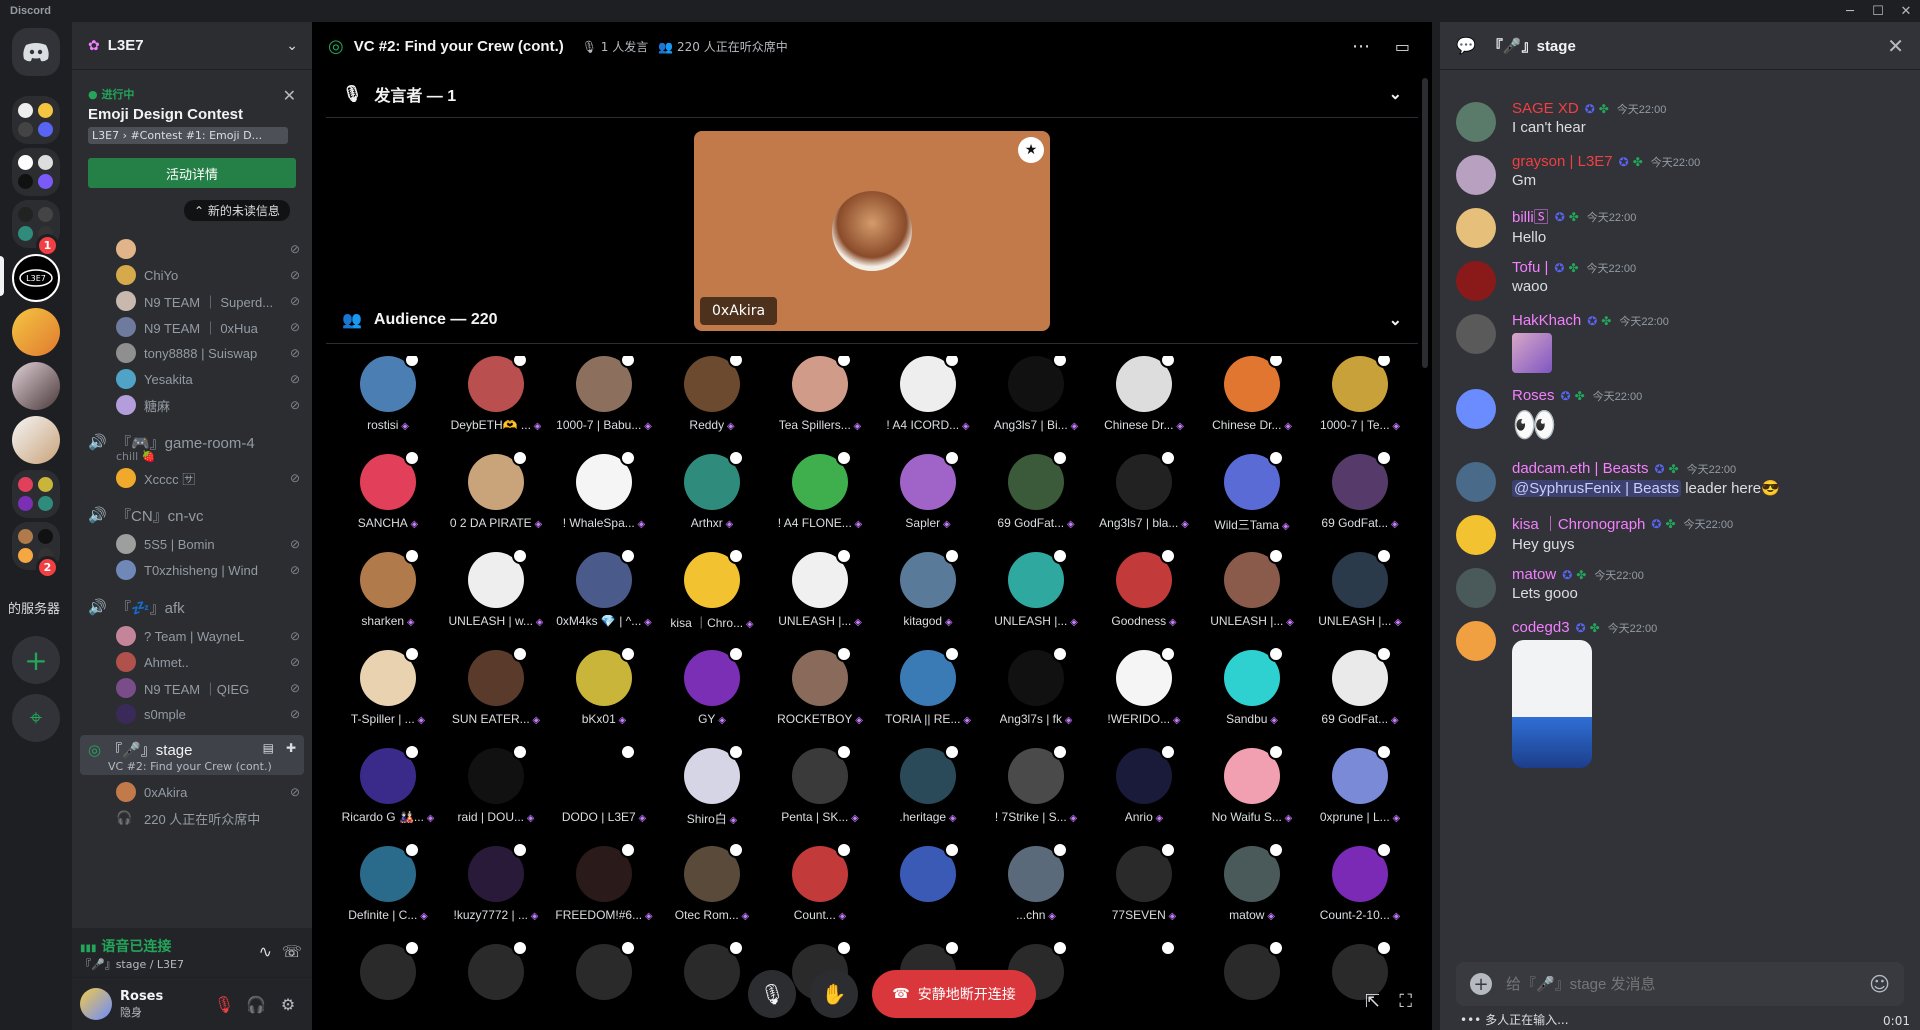 The height and width of the screenshot is (1030, 1920). What do you see at coordinates (1372, 1001) in the screenshot?
I see `popout-icon: ⇱` at bounding box center [1372, 1001].